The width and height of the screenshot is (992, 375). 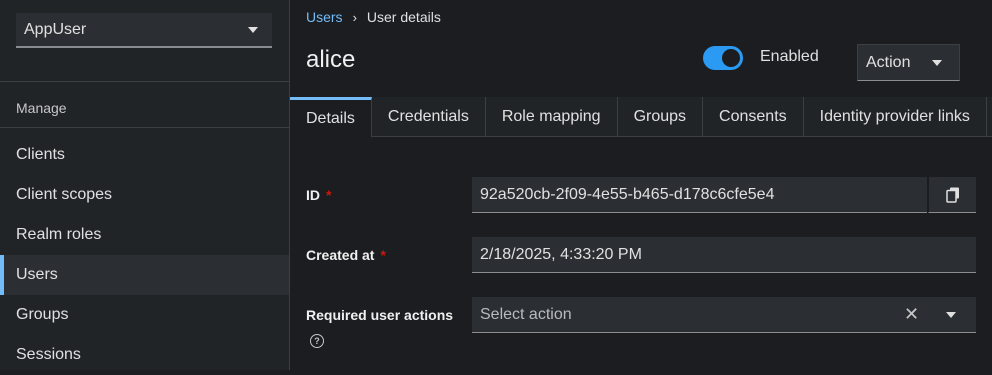 I want to click on select-placeholder: Select action, so click(x=526, y=314).